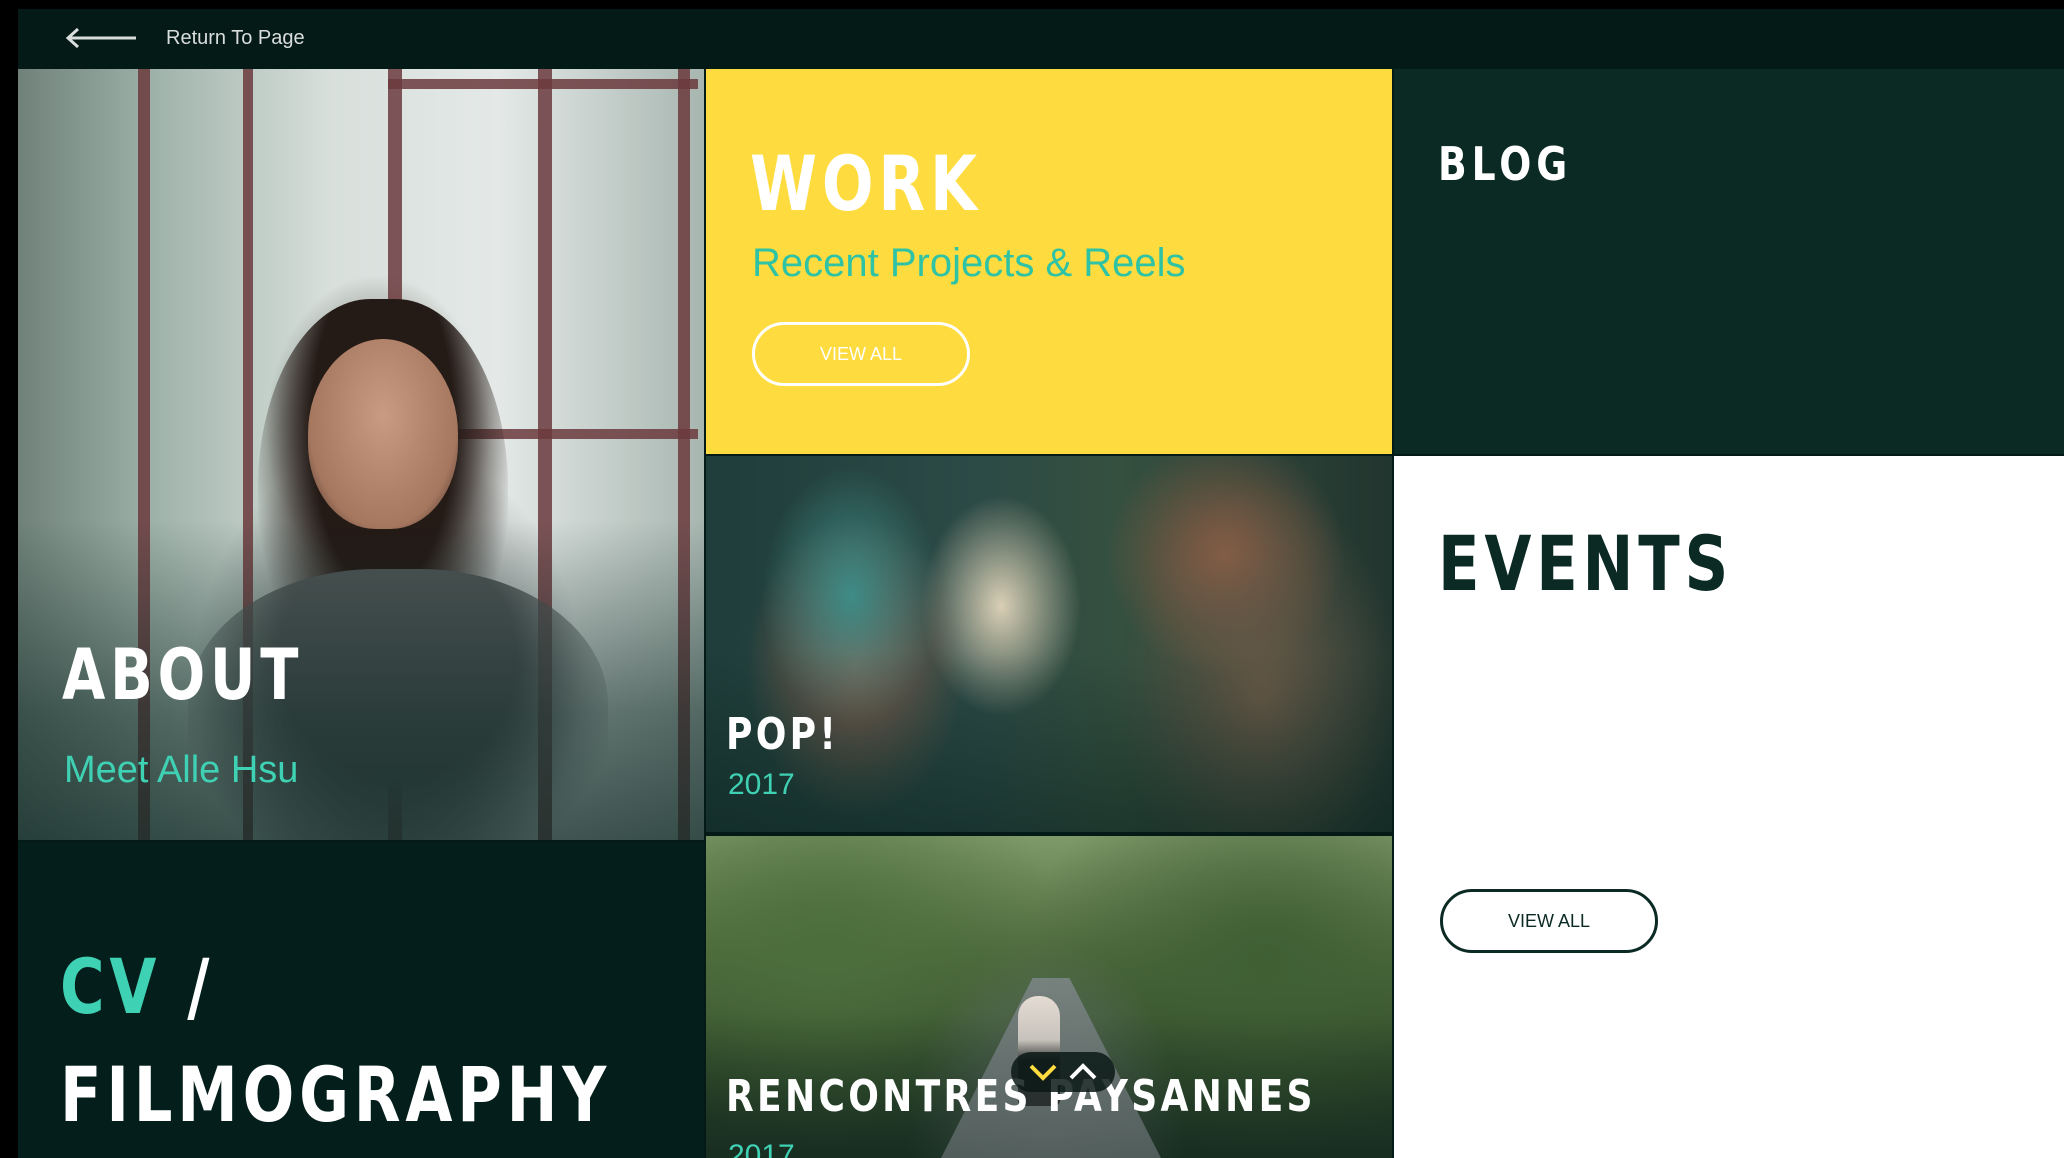  Describe the element at coordinates (1505, 164) in the screenshot. I see `blog-title: BLOG` at that location.